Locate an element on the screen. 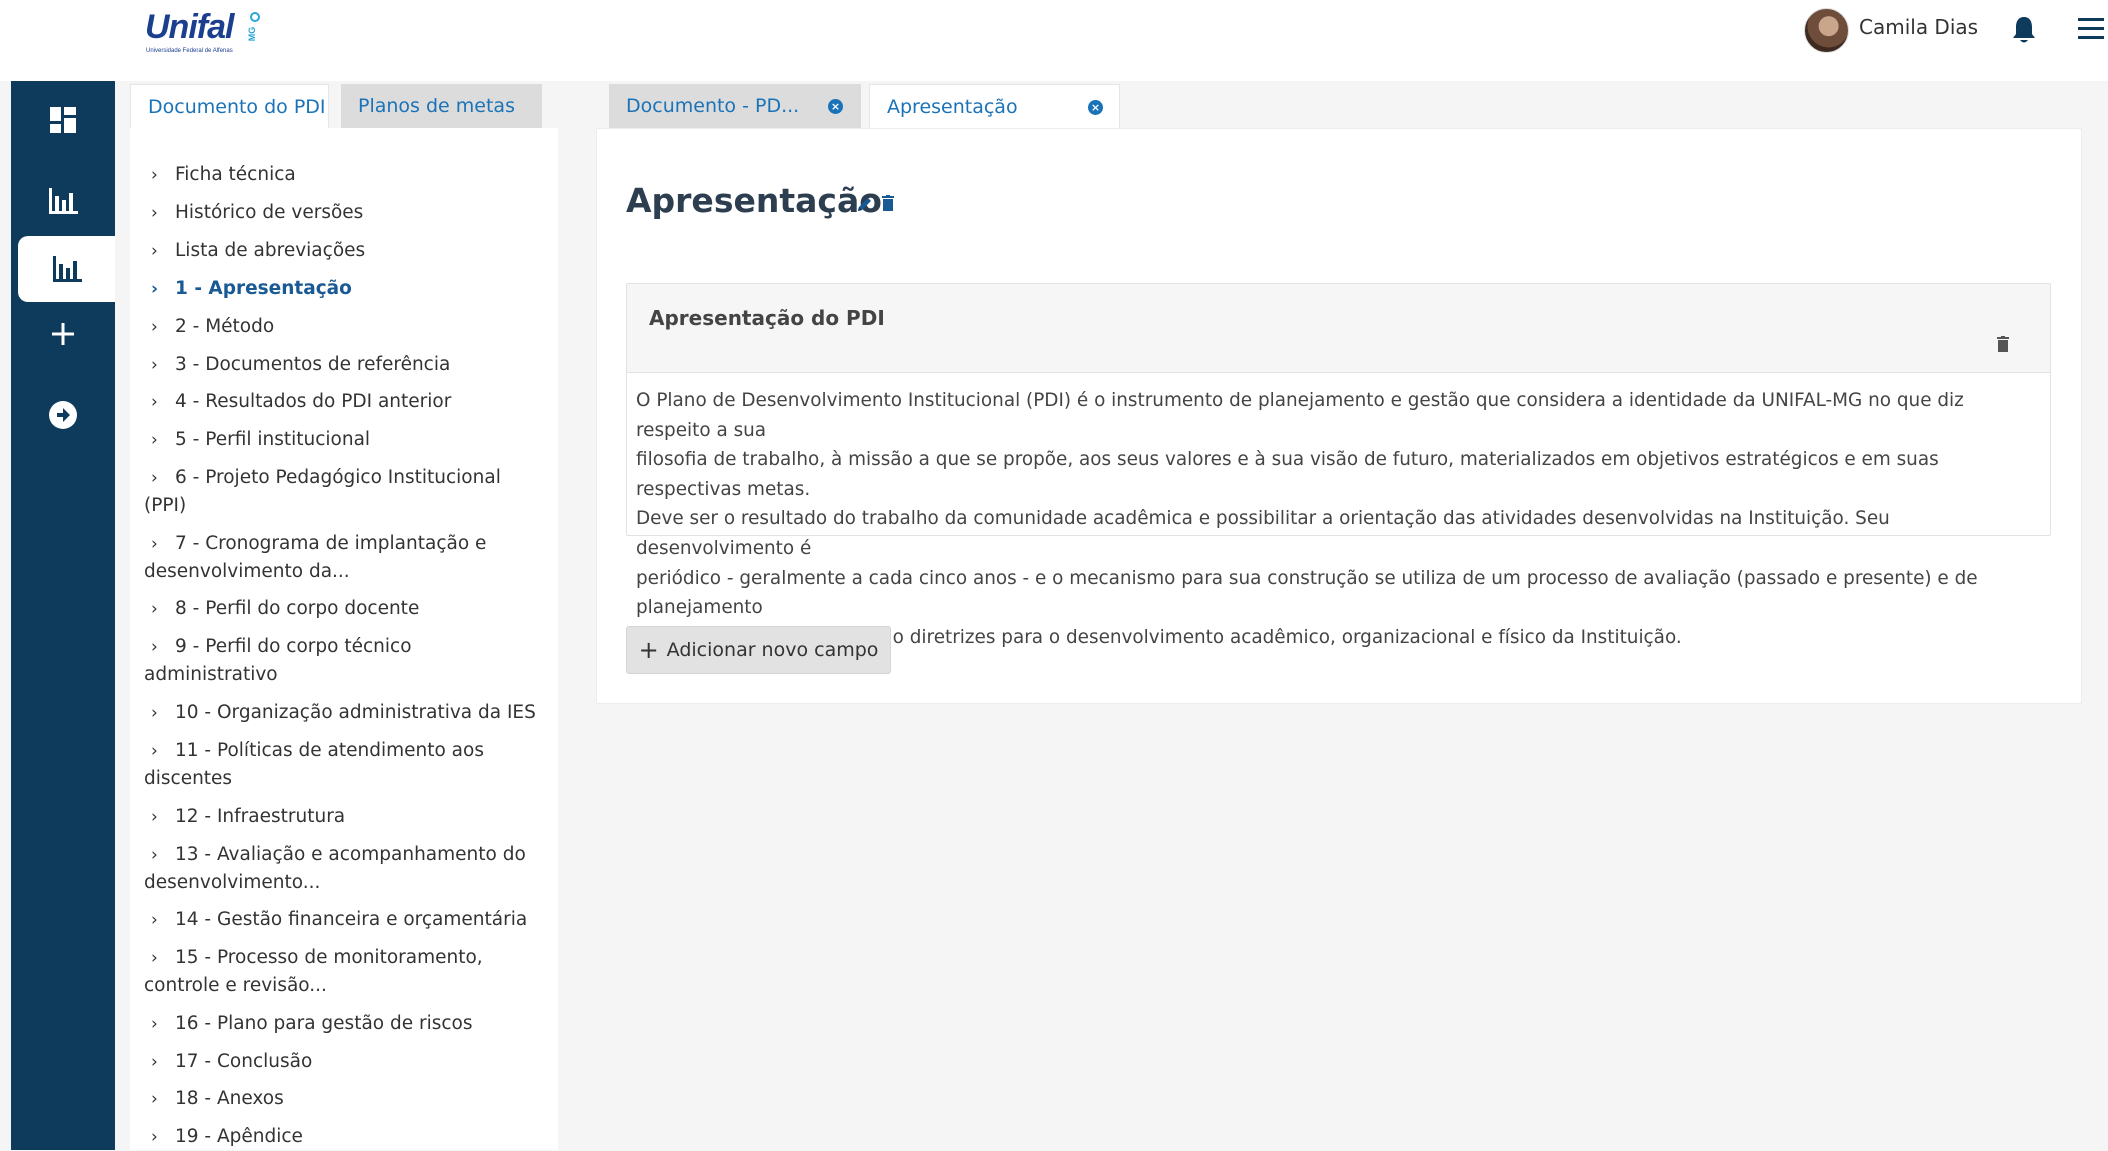 This screenshot has width=2108, height=1151. tree-item: › 3 - Documentos de referência is located at coordinates (346, 365).